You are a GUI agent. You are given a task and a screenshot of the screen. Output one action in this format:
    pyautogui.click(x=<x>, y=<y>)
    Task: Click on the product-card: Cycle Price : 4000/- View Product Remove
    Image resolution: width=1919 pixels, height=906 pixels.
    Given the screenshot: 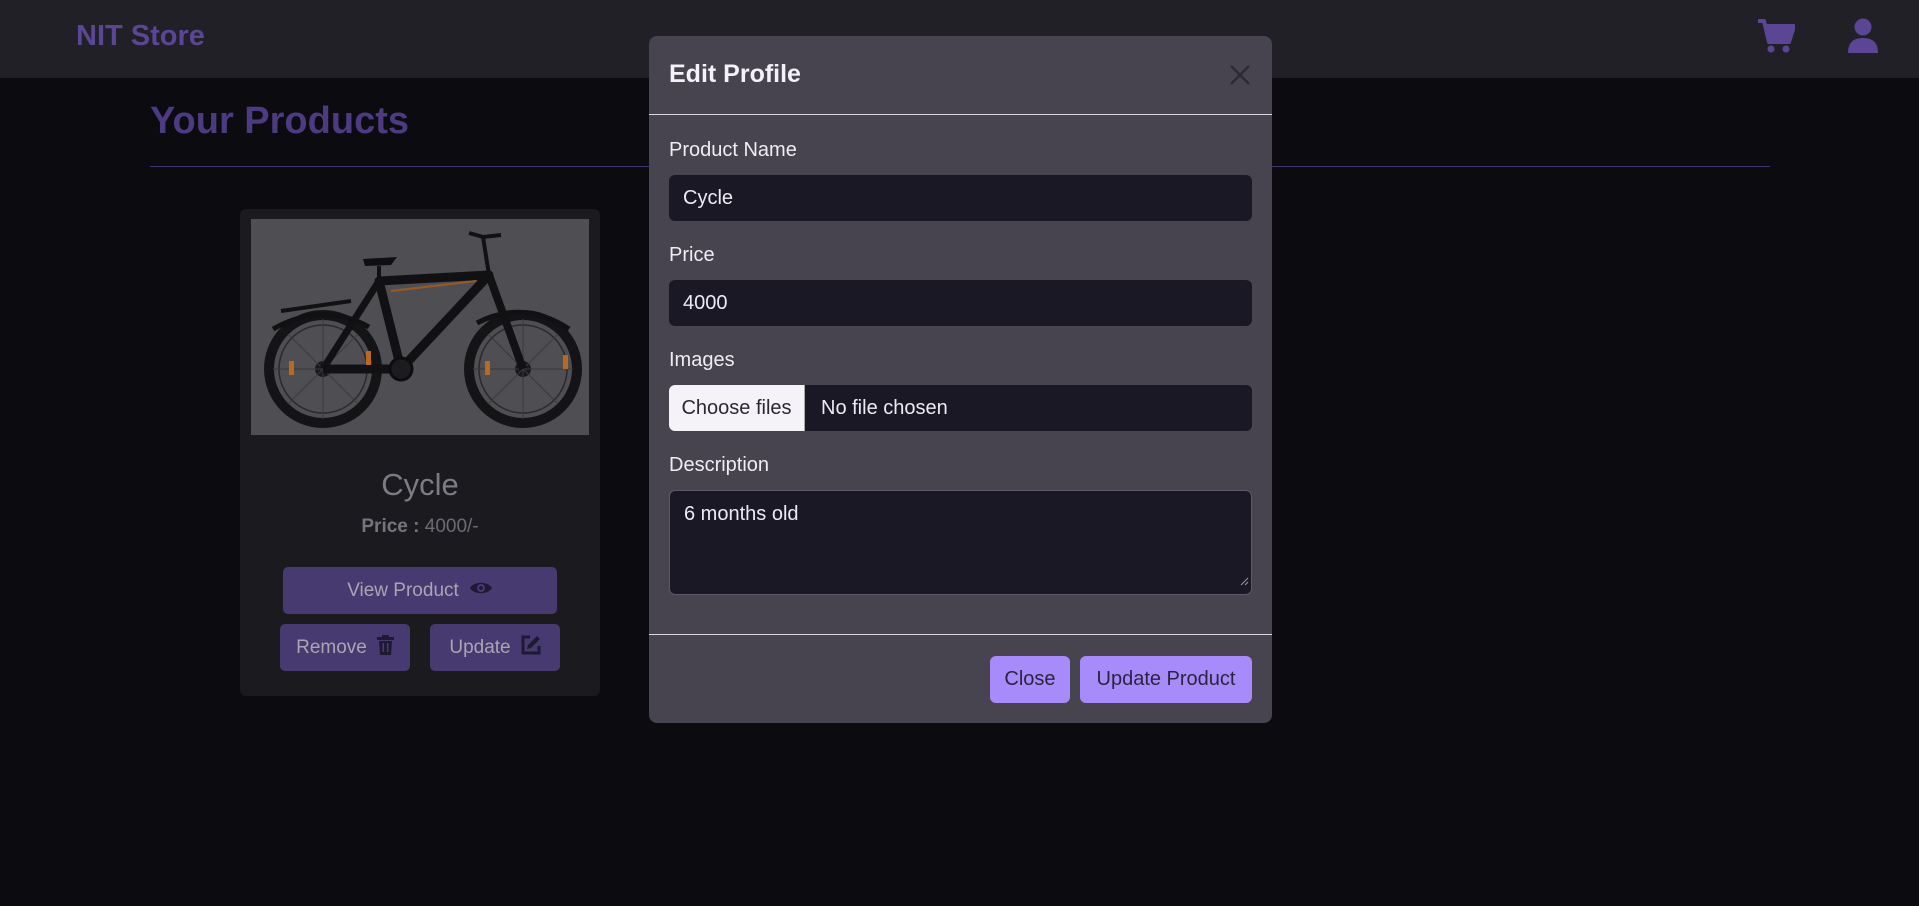 What is the action you would take?
    pyautogui.click(x=420, y=452)
    